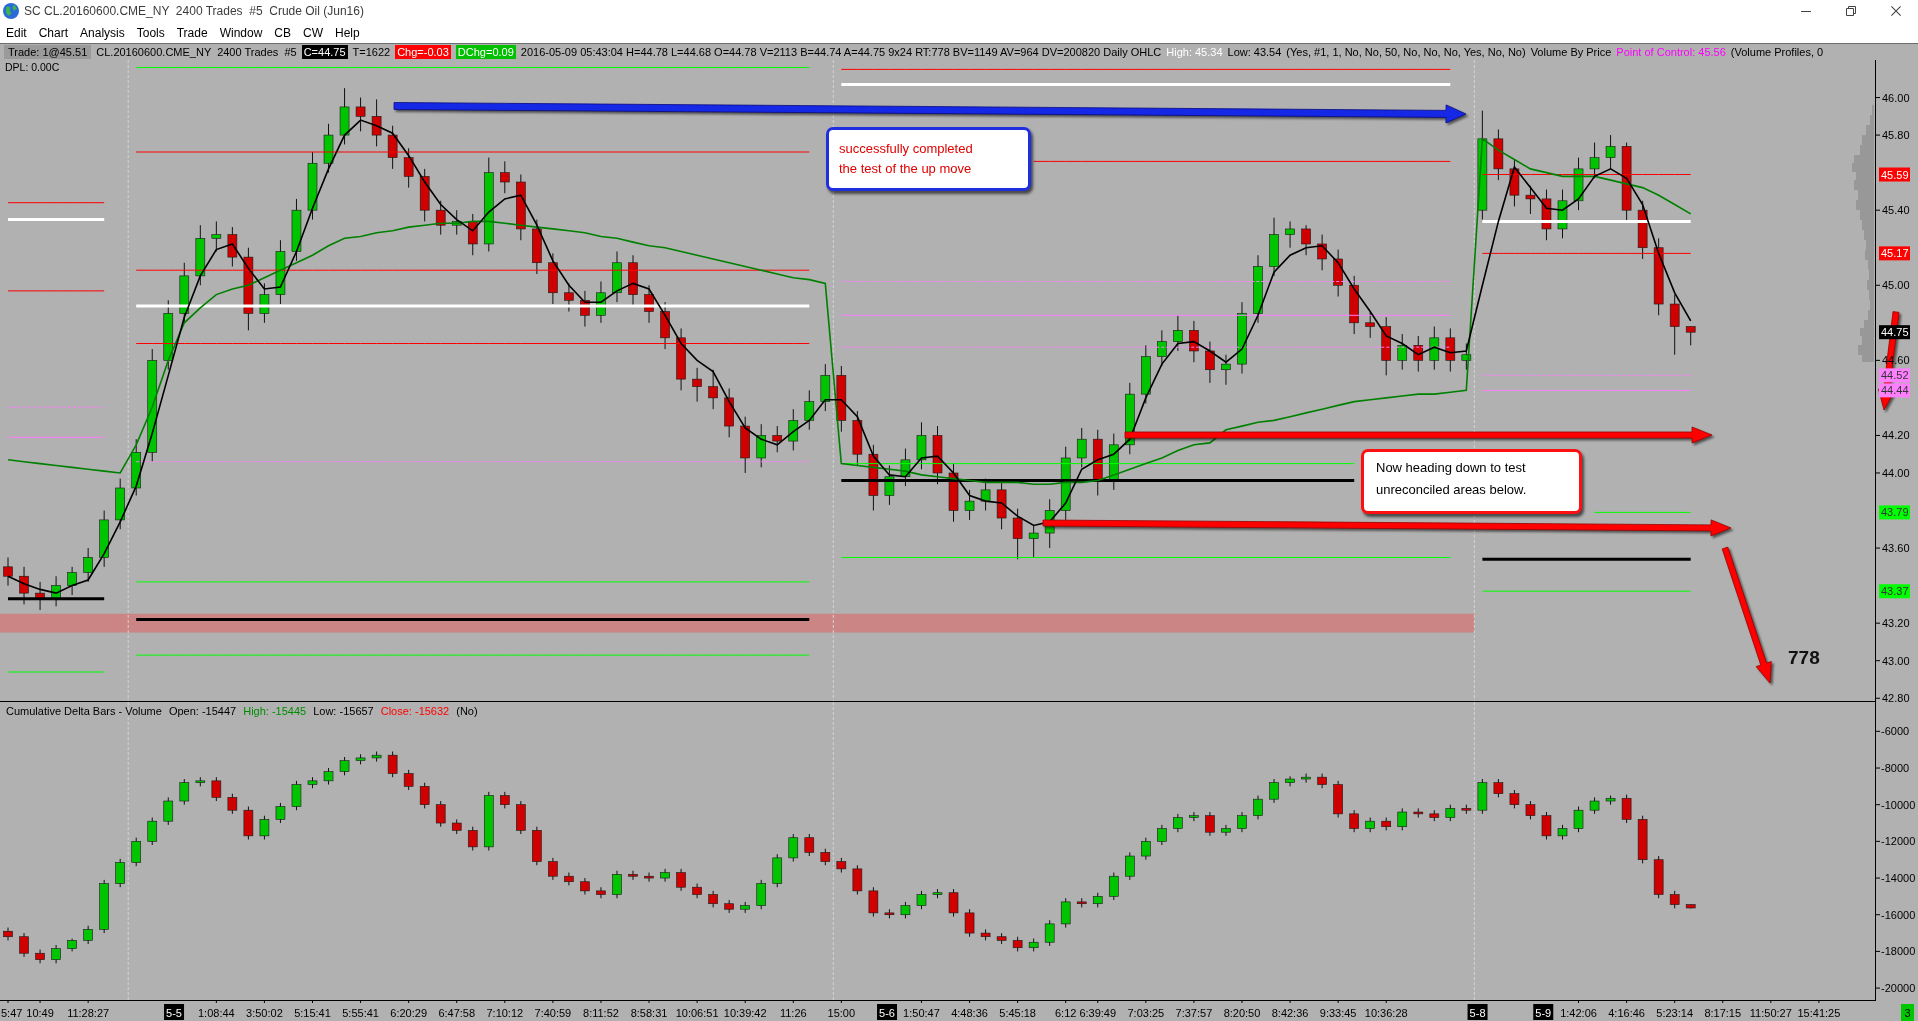 The width and height of the screenshot is (1918, 1021). I want to click on axis-label: 45.40, so click(1896, 210).